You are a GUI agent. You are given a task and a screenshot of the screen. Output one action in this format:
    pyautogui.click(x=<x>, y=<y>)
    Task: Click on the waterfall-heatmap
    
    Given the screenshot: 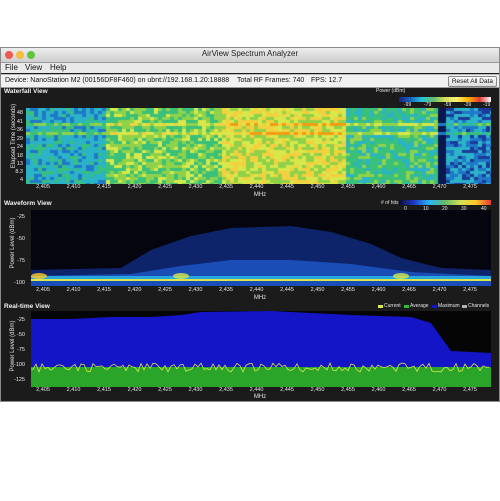 What is the action you would take?
    pyautogui.click(x=258, y=146)
    